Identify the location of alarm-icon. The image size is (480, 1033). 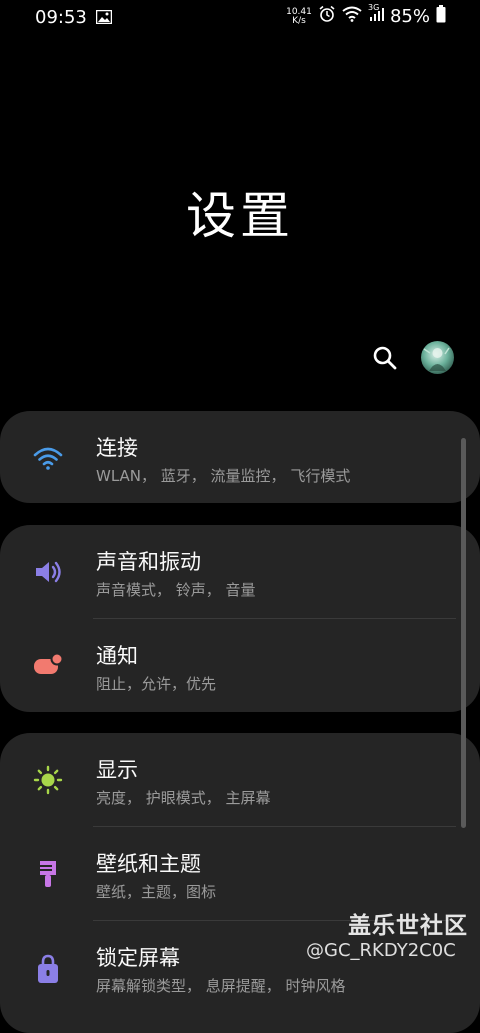
(327, 16).